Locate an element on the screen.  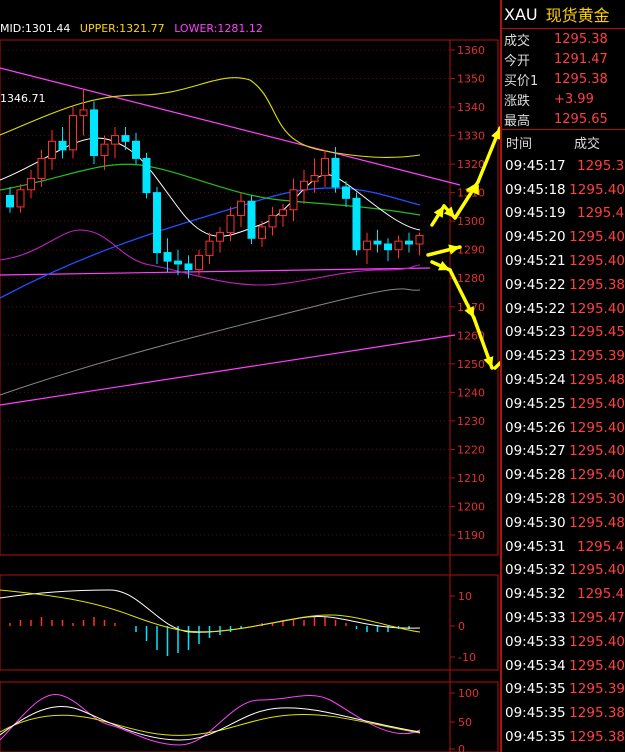
quote-value: 1295.38 is located at coordinates (581, 39).